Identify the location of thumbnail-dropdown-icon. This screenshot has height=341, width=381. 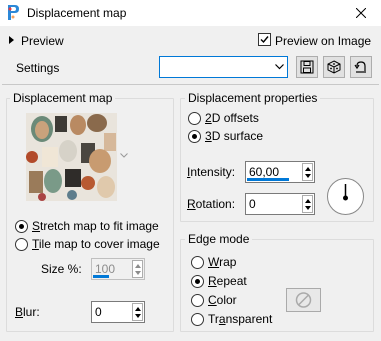
(124, 155).